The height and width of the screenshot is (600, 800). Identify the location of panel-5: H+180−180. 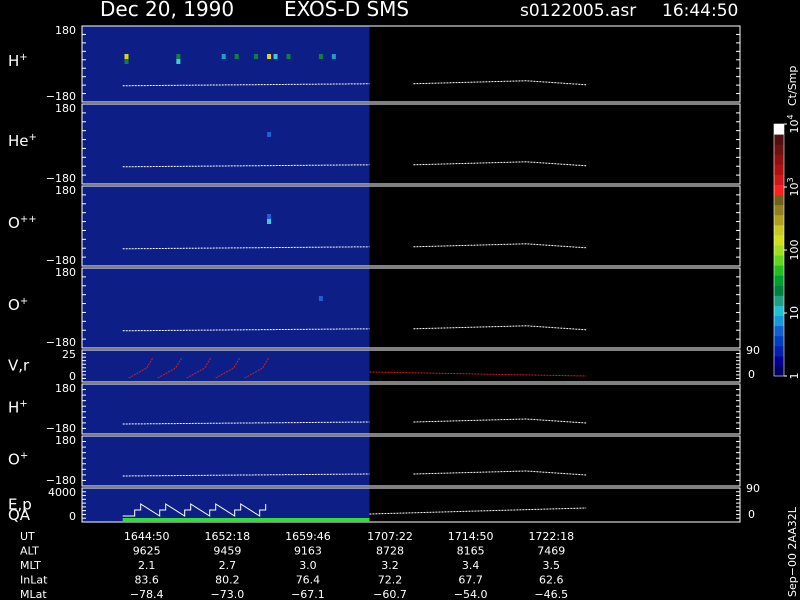
(374, 408).